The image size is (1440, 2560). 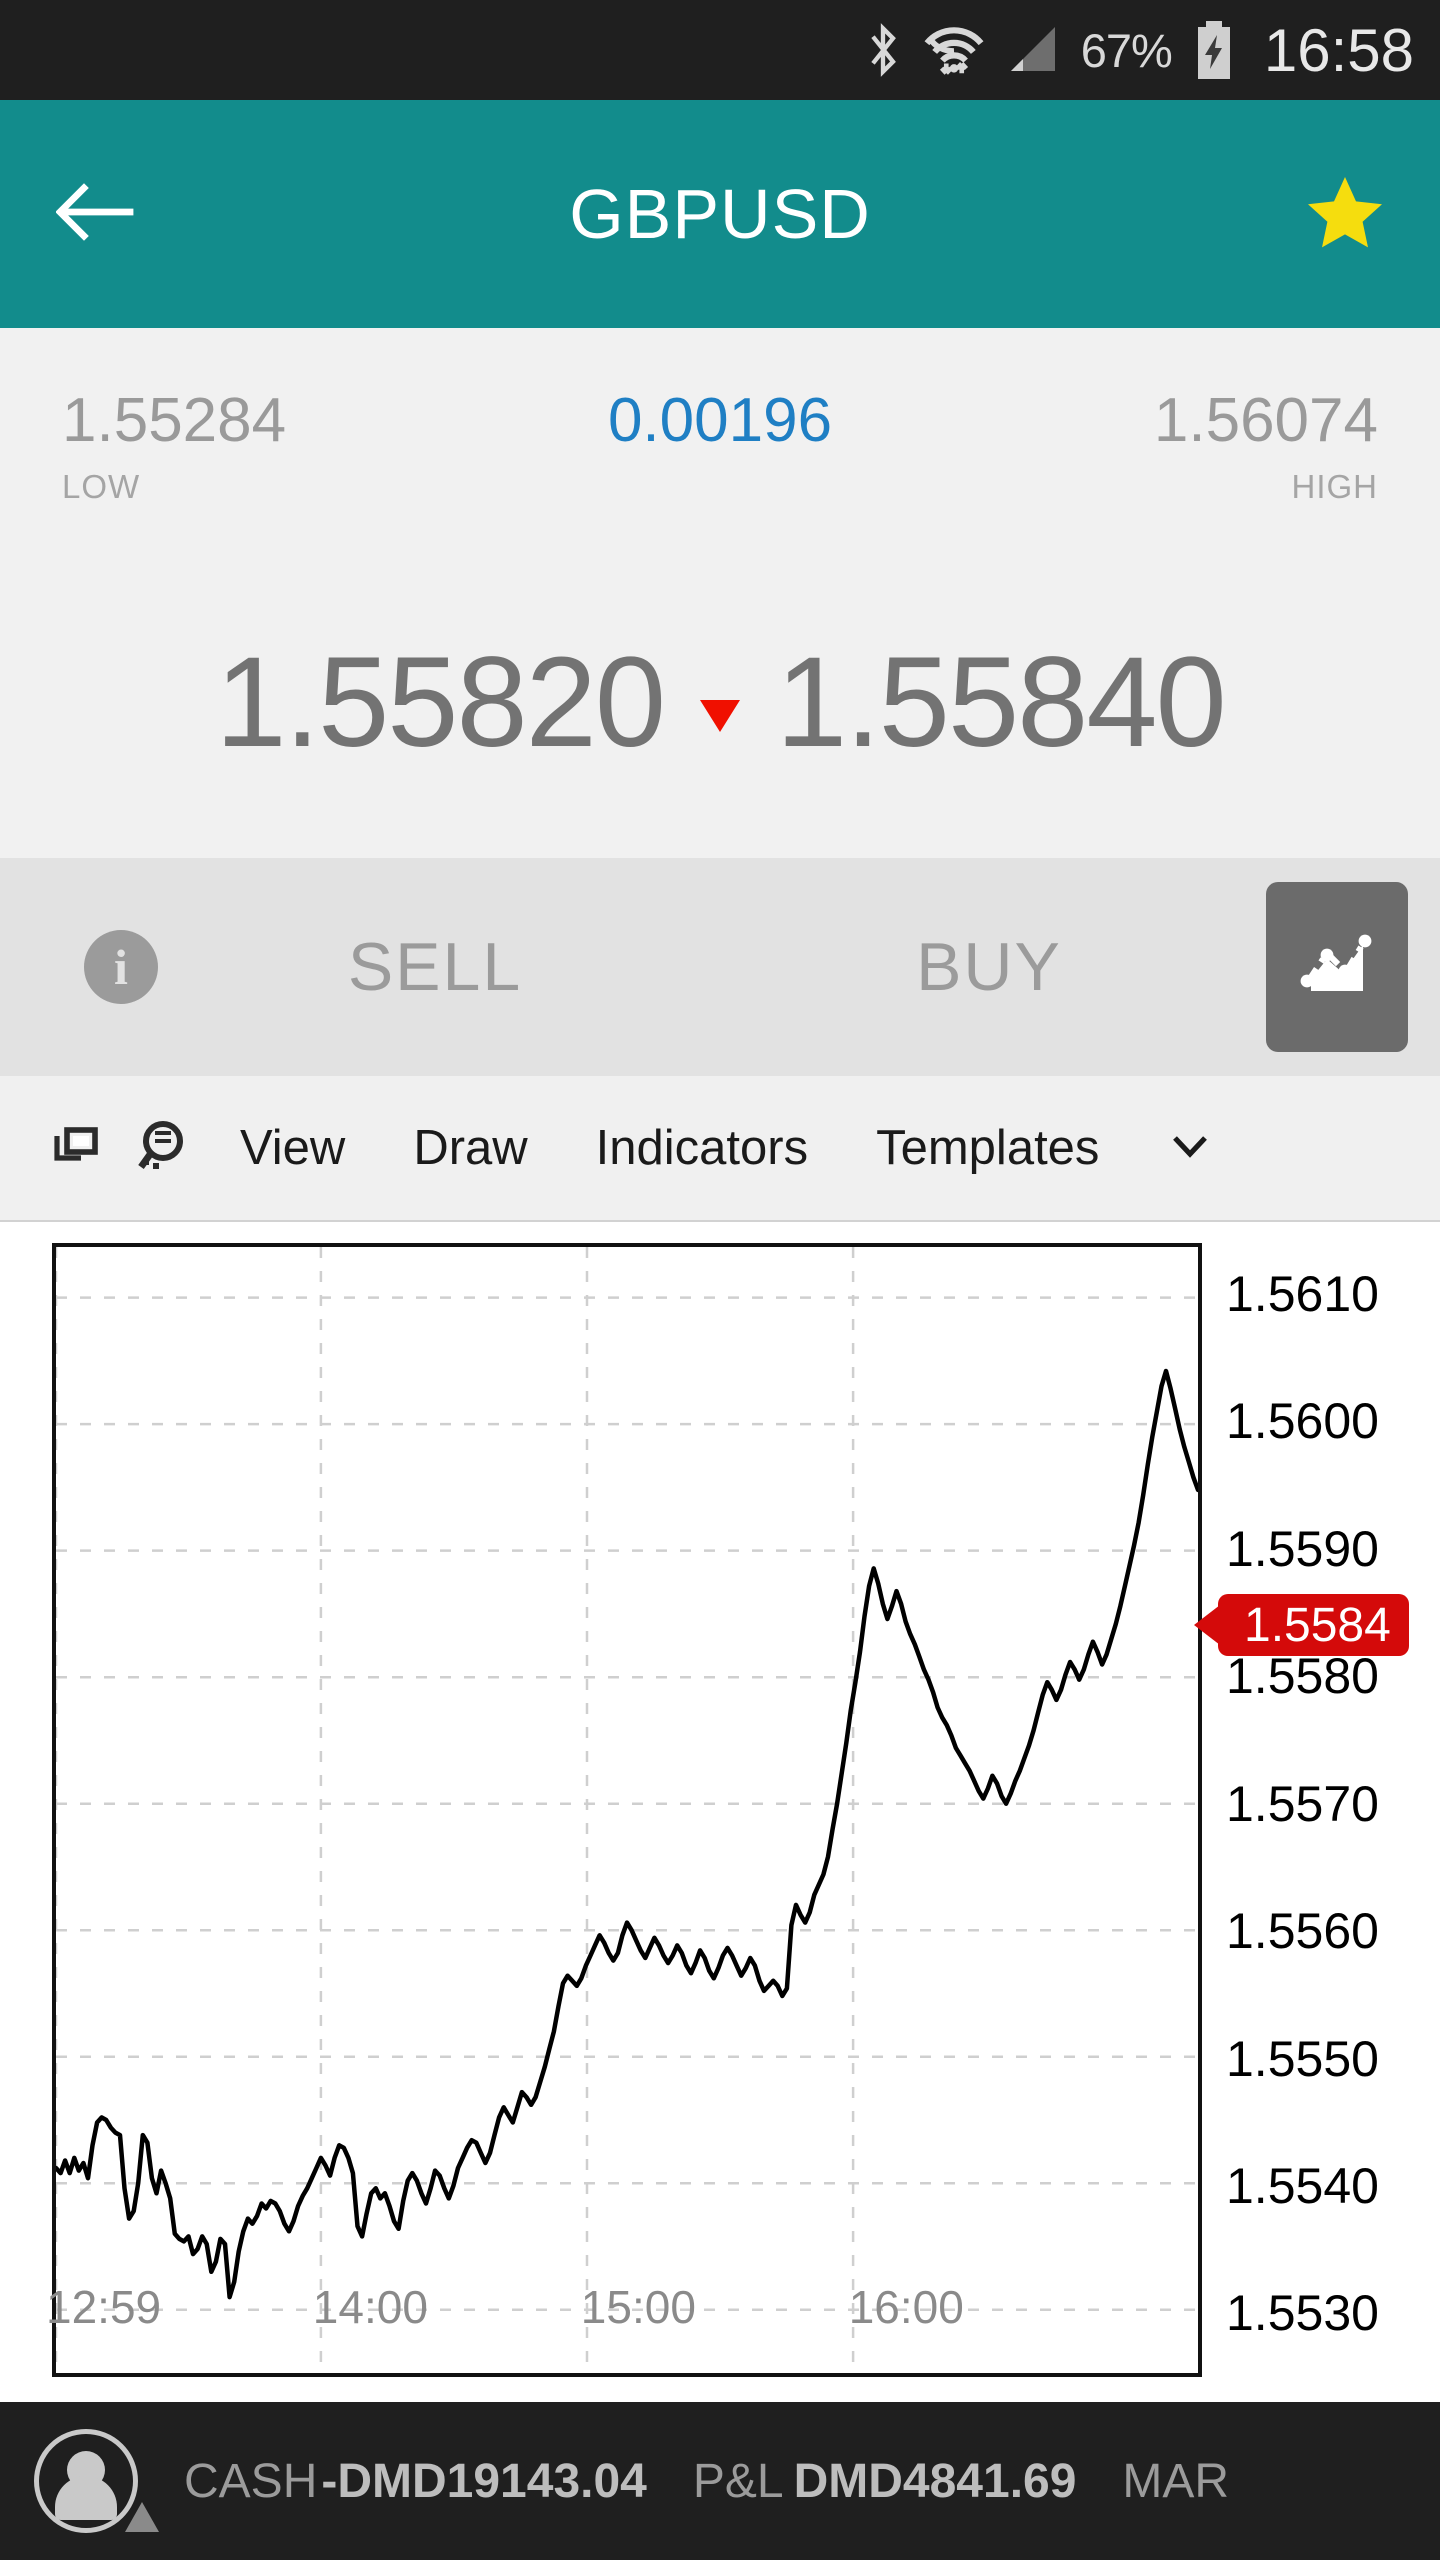 I want to click on page-title: GBPUSD, so click(x=720, y=214).